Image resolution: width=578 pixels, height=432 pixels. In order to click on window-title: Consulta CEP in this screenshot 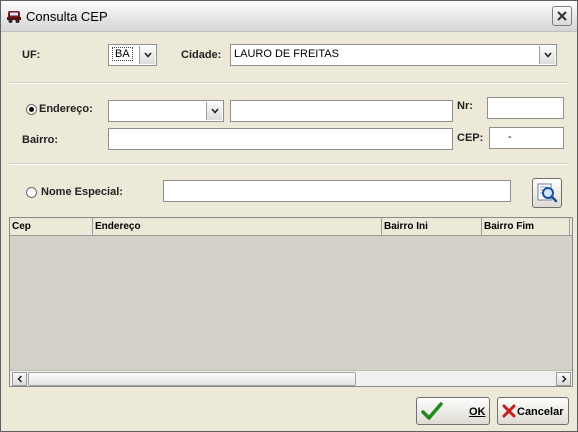, I will do `click(67, 16)`.